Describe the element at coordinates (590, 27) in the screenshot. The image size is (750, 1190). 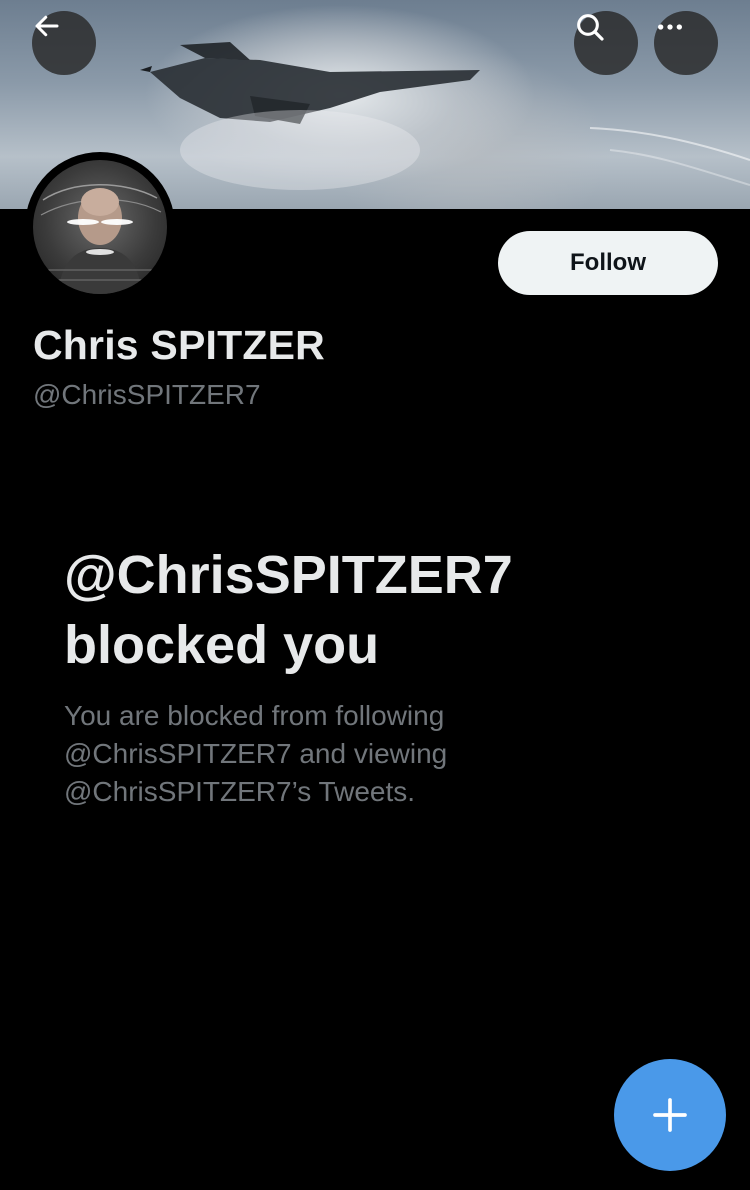
I see `search-icon` at that location.